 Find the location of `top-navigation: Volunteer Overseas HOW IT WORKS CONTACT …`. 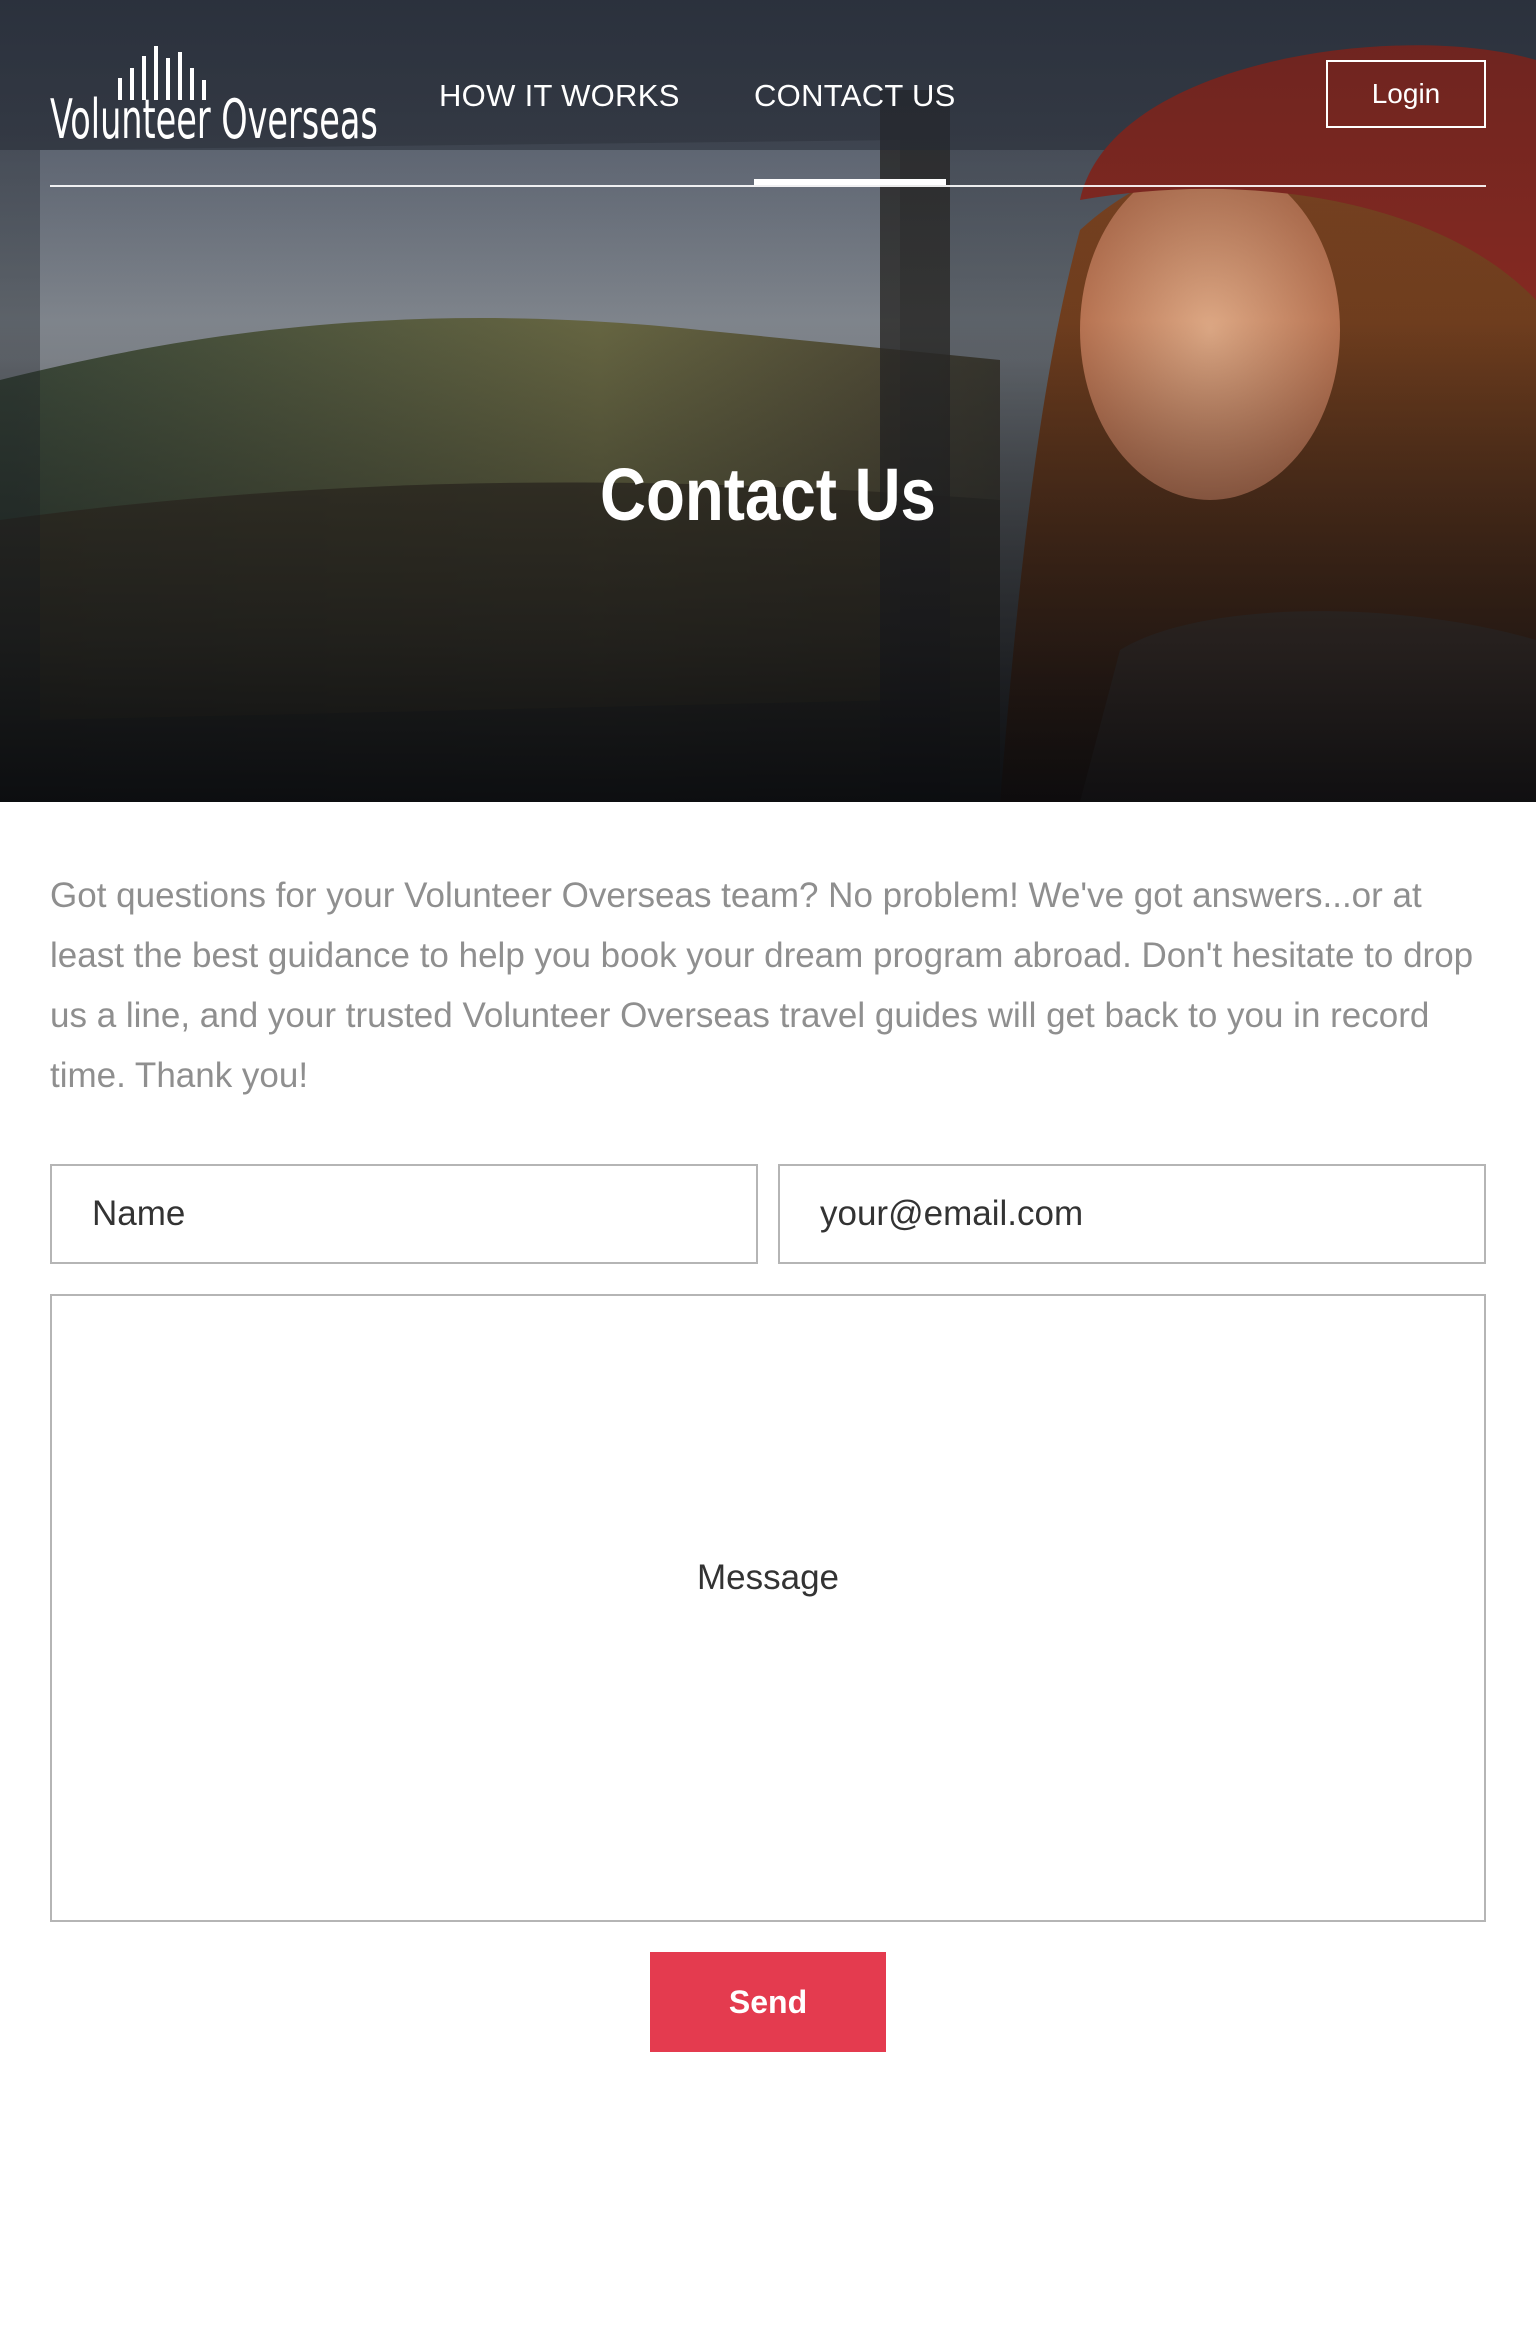

top-navigation: Volunteer Overseas HOW IT WORKS CONTACT … is located at coordinates (768, 93).